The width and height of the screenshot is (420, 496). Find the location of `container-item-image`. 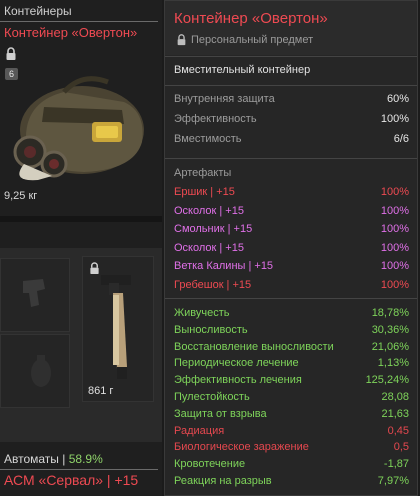

container-item-image is located at coordinates (79, 119).